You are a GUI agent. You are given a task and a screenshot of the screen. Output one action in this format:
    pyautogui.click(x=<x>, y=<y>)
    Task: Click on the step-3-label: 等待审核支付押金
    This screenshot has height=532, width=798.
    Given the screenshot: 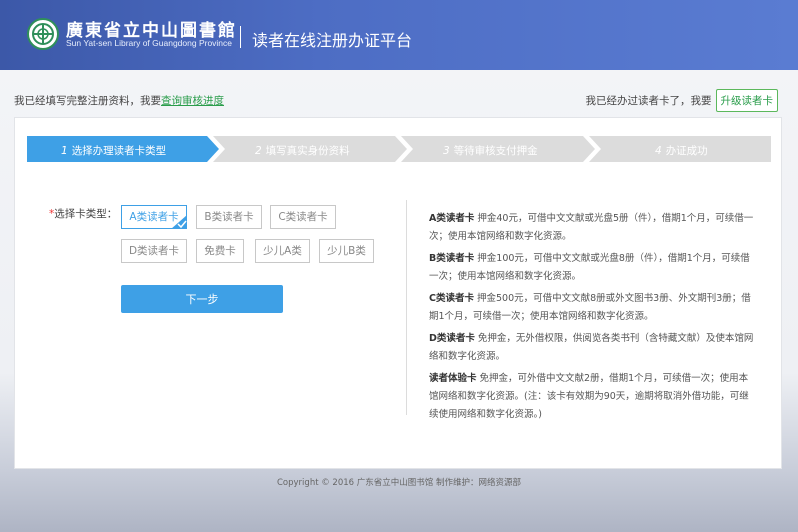 What is the action you would take?
    pyautogui.click(x=495, y=151)
    